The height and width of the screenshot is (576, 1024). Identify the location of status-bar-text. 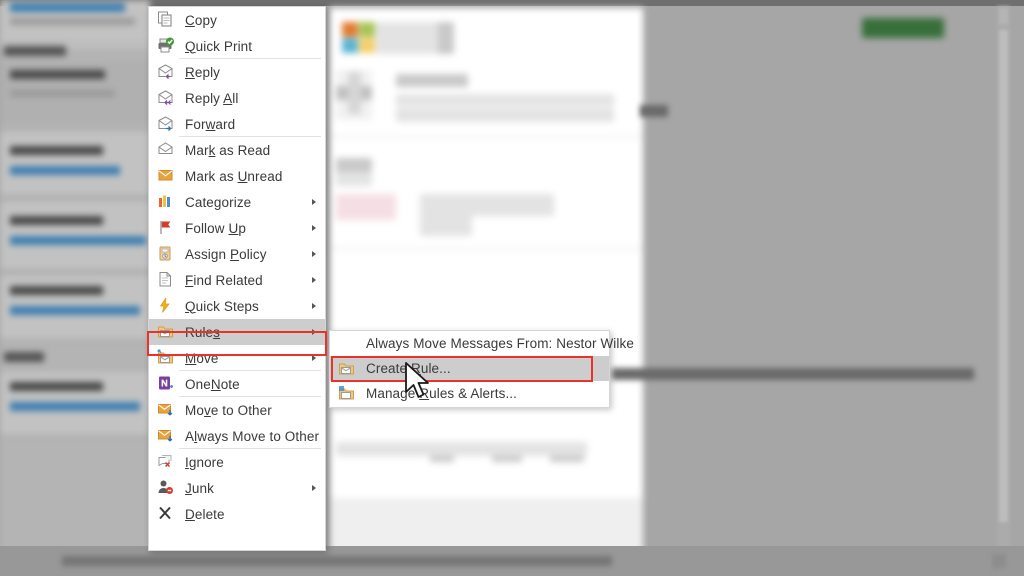
(337, 561).